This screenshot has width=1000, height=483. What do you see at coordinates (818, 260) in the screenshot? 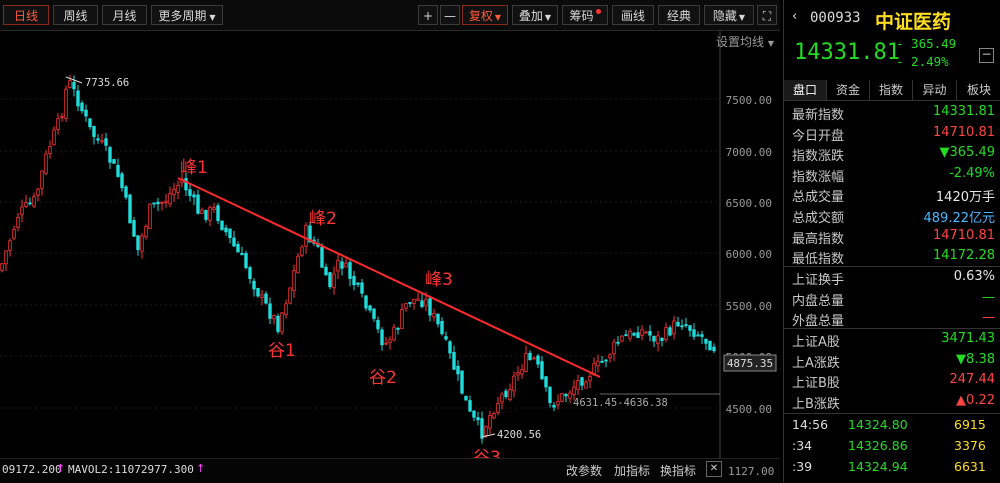
I see `stat-label: 最低指数` at bounding box center [818, 260].